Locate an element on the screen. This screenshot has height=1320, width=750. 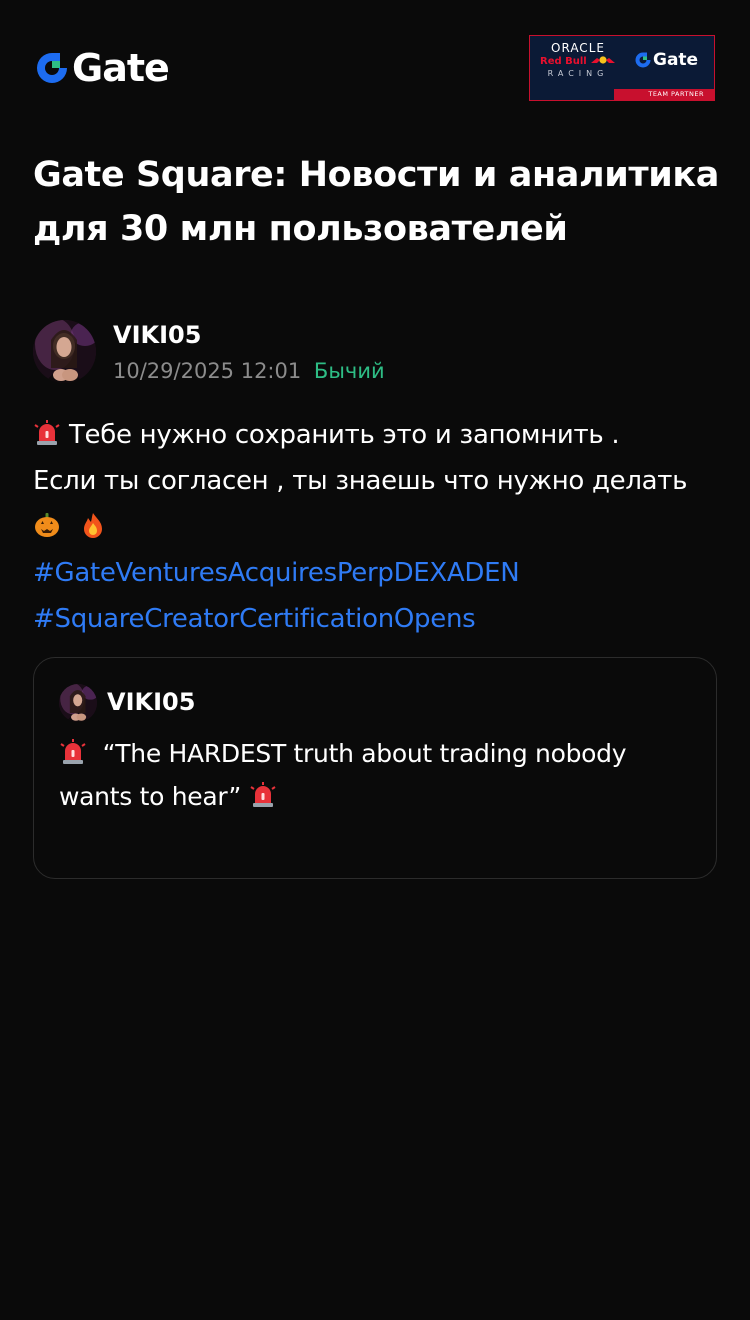
gate-logo-small-icon is located at coordinates (643, 60).